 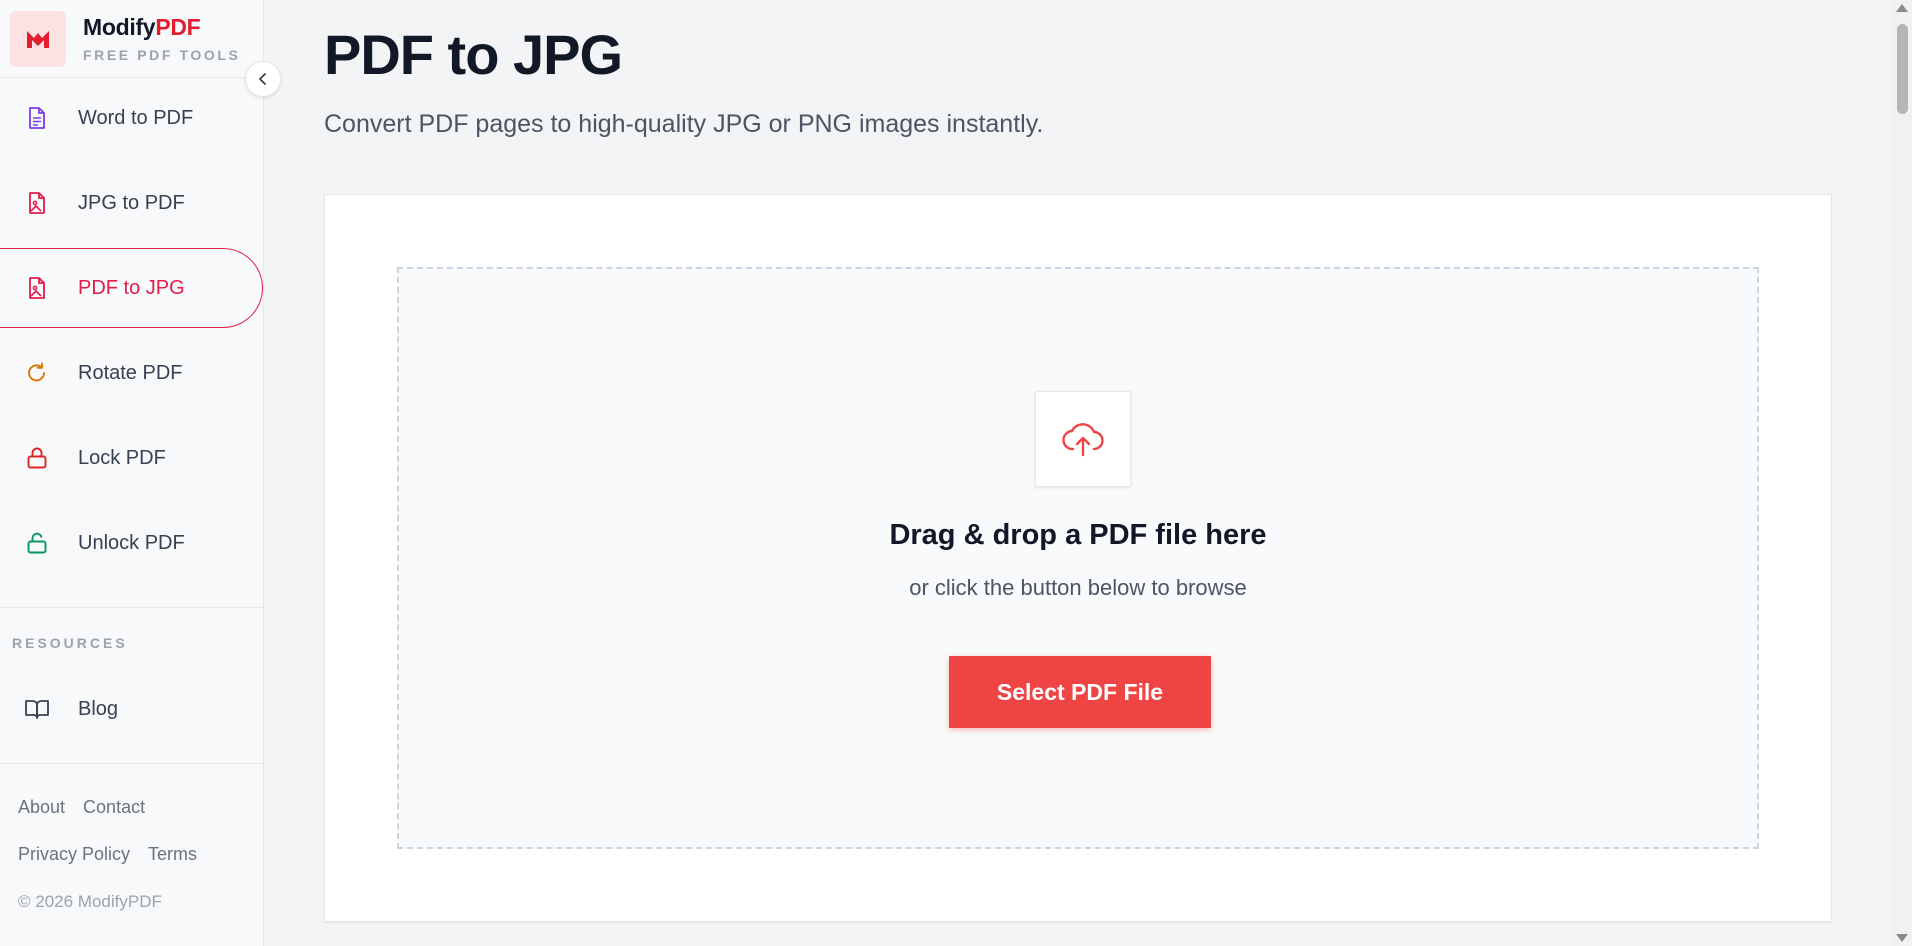 I want to click on sidebar-item-label: Lock PDF, so click(x=122, y=457).